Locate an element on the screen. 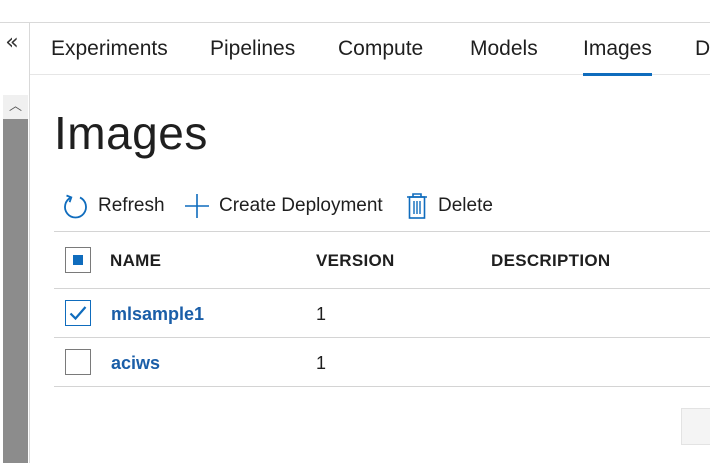 The height and width of the screenshot is (463, 710). tab-deployments: D is located at coordinates (702, 49).